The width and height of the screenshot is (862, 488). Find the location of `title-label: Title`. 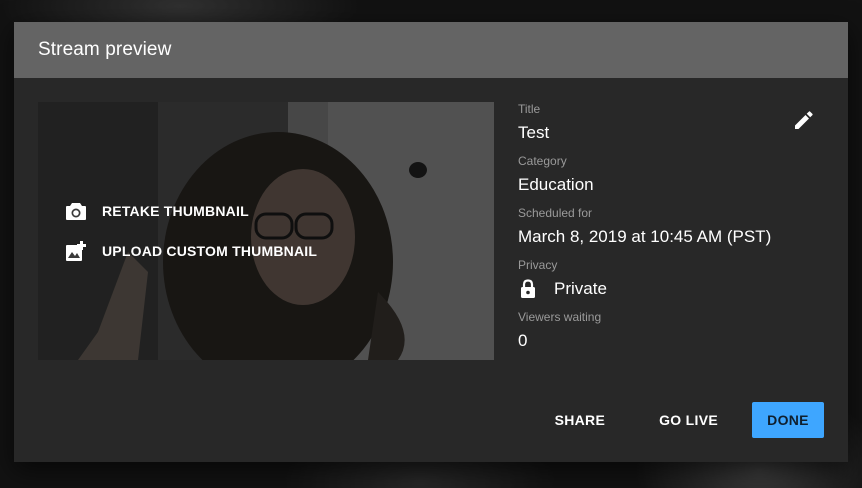

title-label: Title is located at coordinates (529, 109).